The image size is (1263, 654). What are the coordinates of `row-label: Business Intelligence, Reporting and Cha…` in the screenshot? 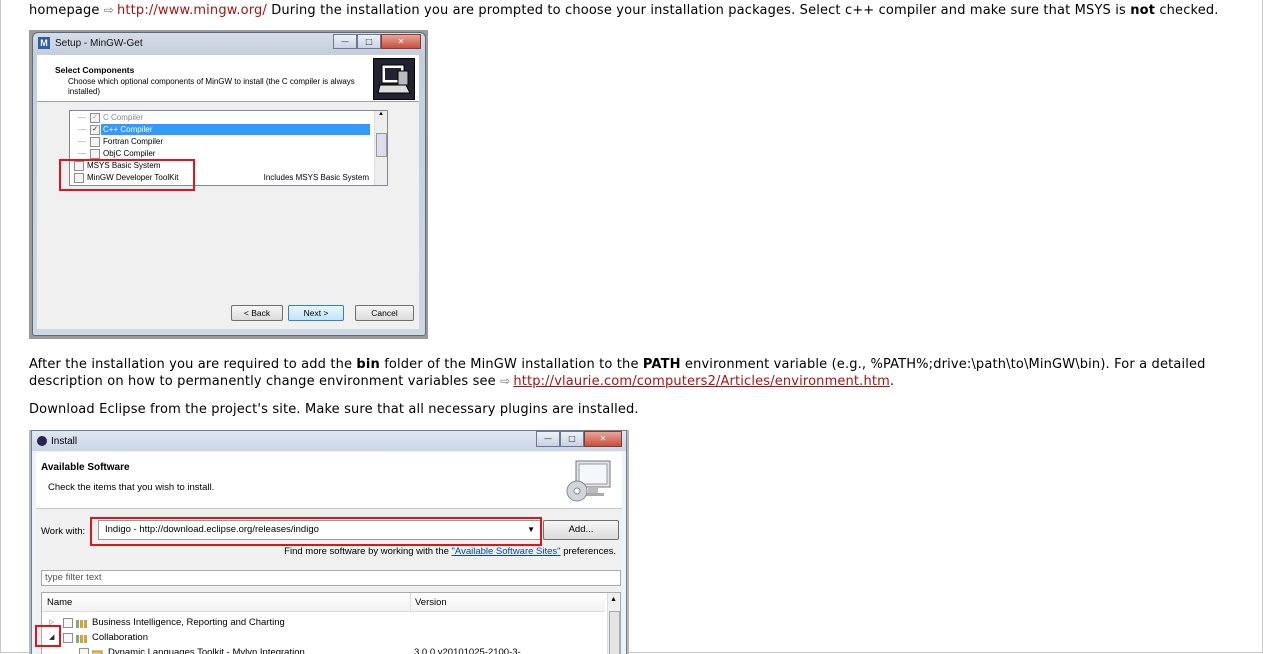 It's located at (188, 622).